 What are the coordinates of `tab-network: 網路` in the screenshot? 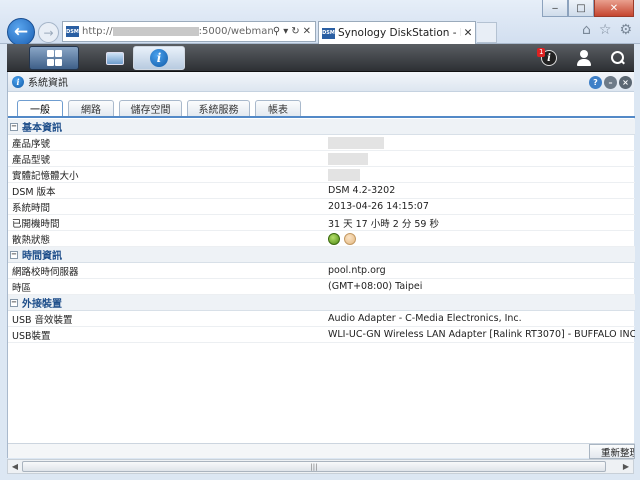 It's located at (91, 108).